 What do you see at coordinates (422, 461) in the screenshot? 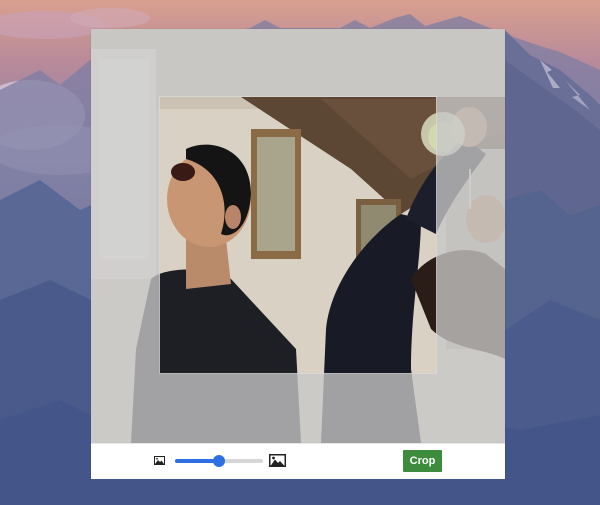
I see `crop-button: Crop` at bounding box center [422, 461].